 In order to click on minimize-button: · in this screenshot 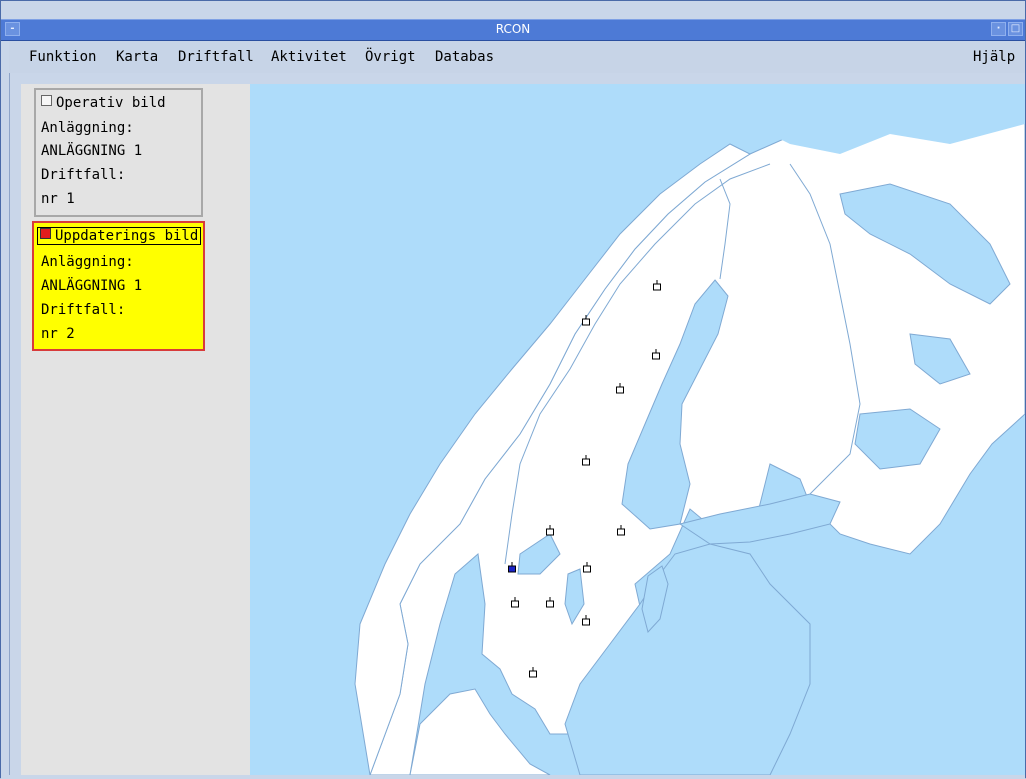, I will do `click(998, 29)`.